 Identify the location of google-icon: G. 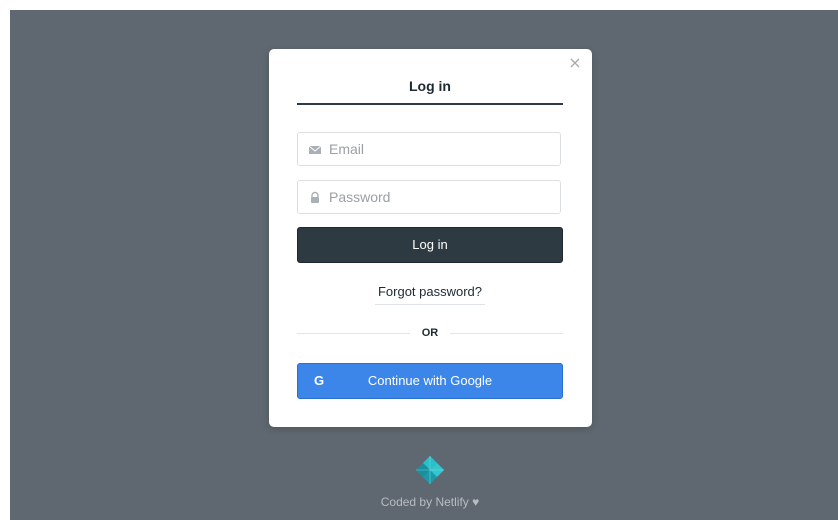
(319, 380).